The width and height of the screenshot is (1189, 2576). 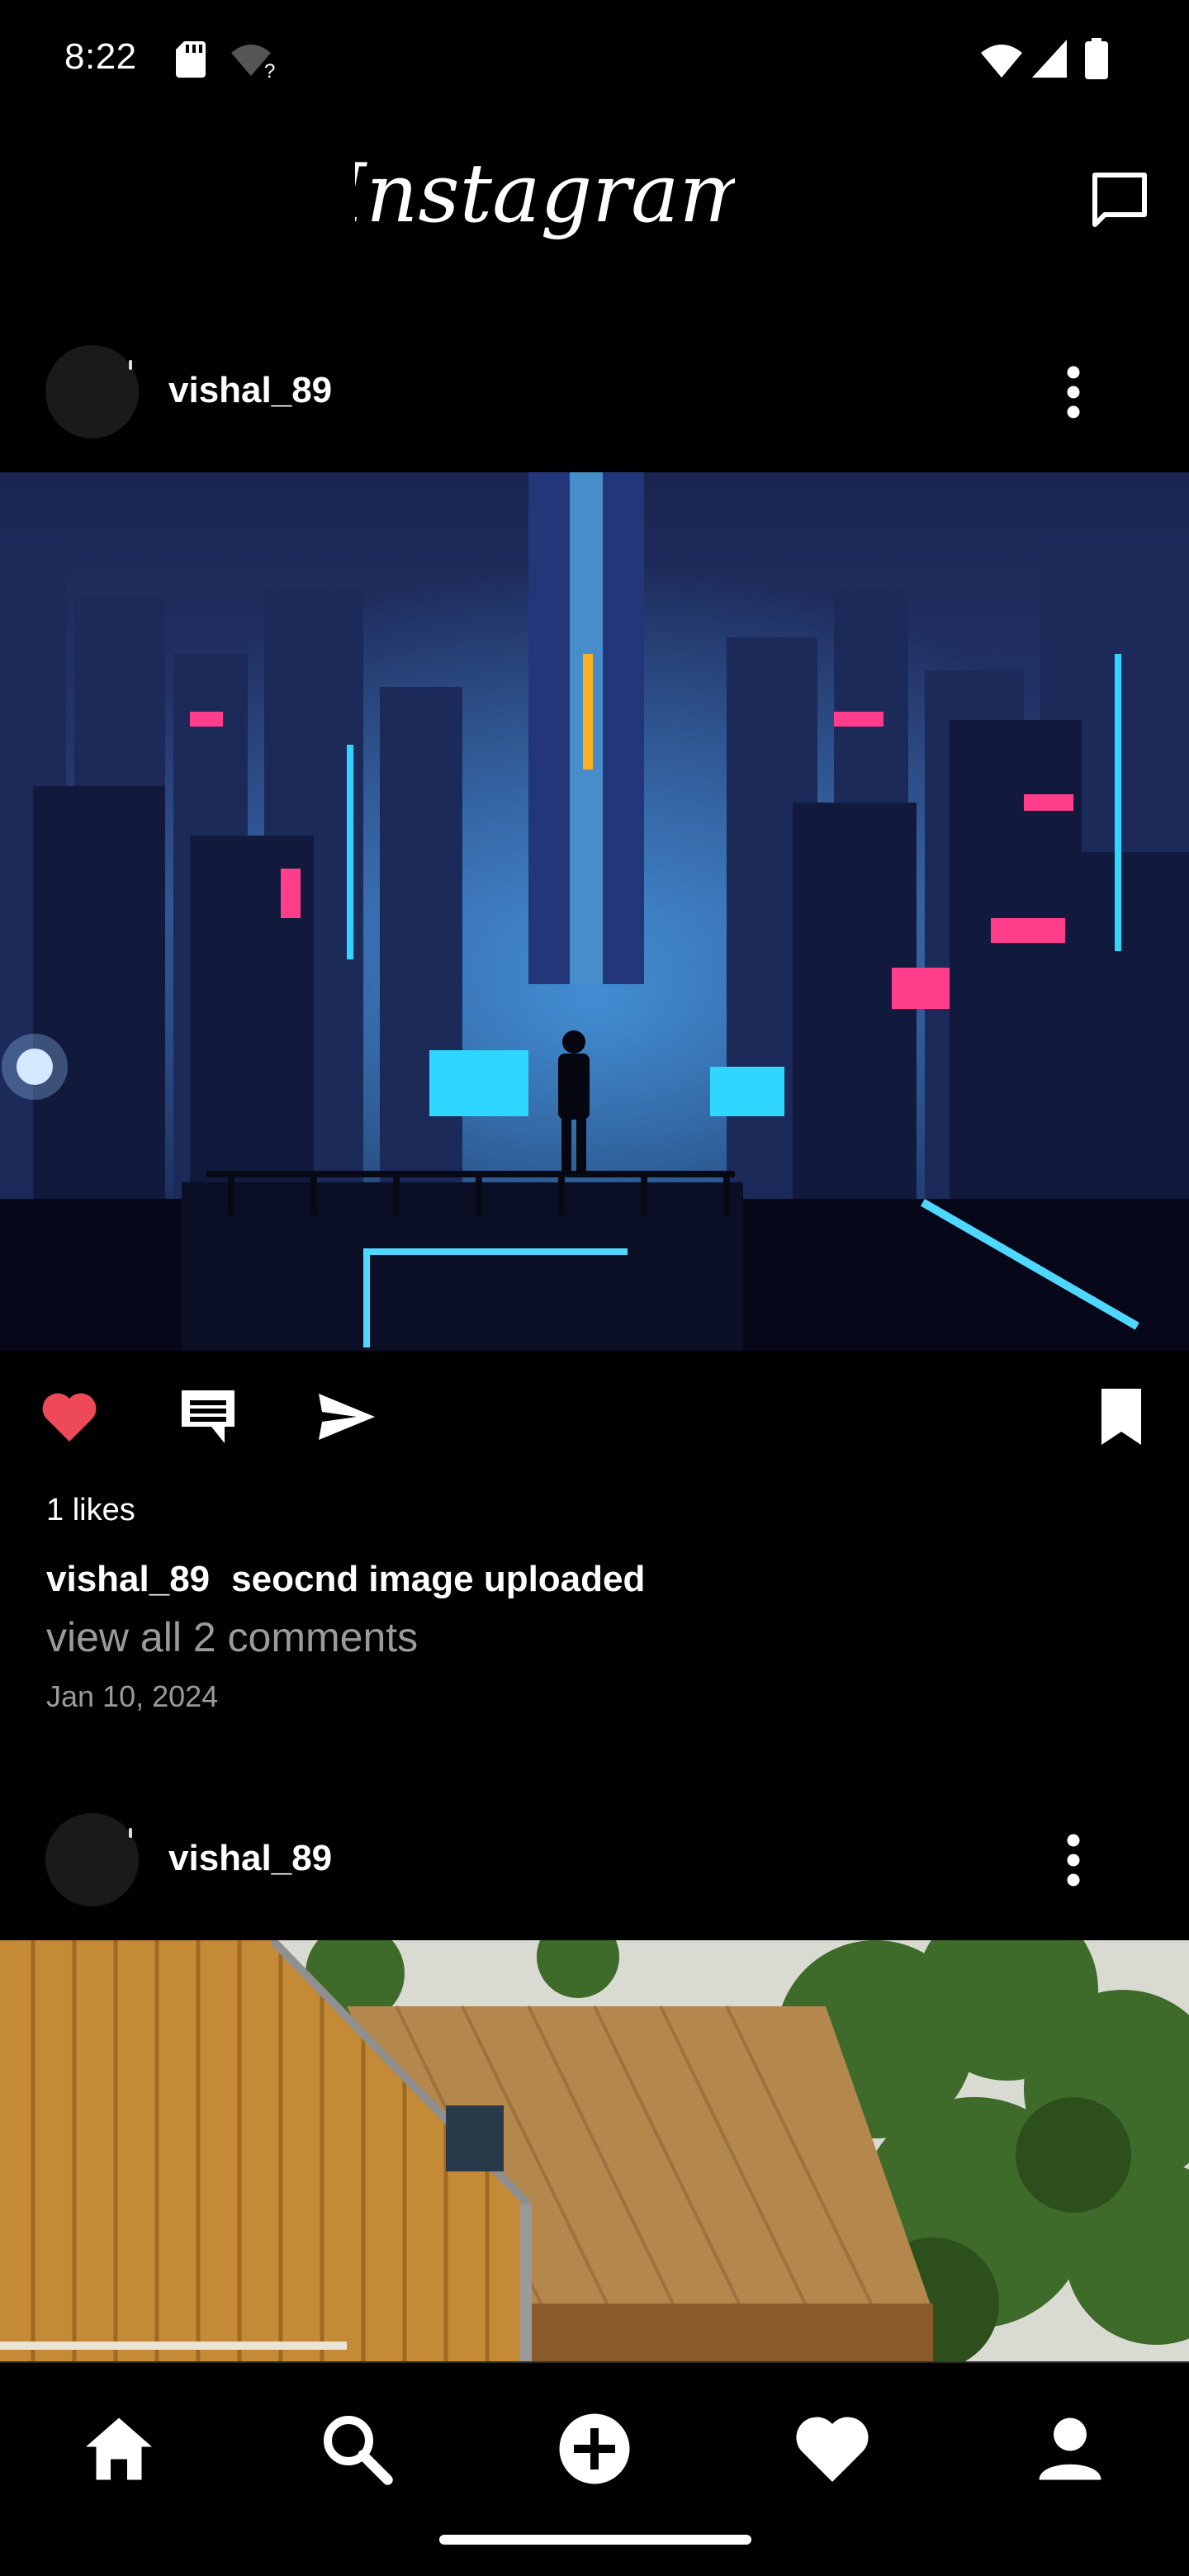 What do you see at coordinates (1001, 61) in the screenshot?
I see `wifi-icon` at bounding box center [1001, 61].